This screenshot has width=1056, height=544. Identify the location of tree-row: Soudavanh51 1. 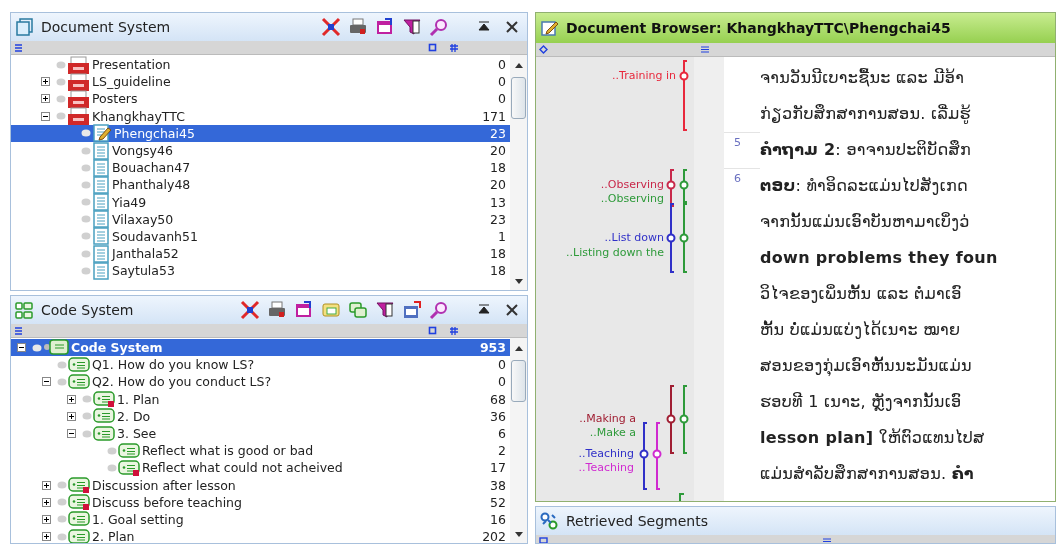
(260, 236).